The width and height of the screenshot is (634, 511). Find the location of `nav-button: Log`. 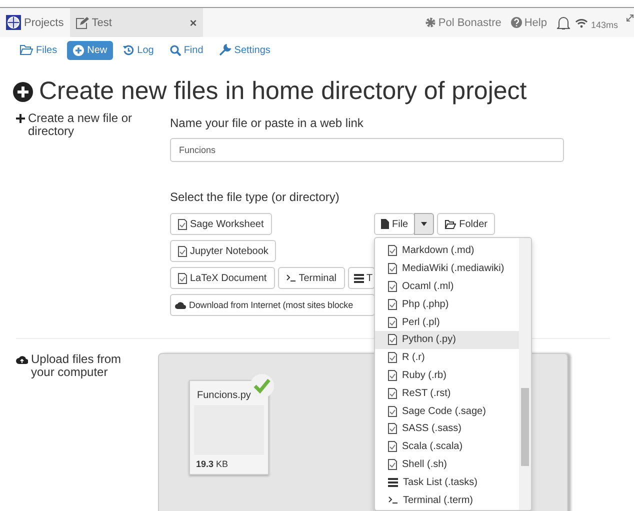

nav-button: Log is located at coordinates (138, 50).